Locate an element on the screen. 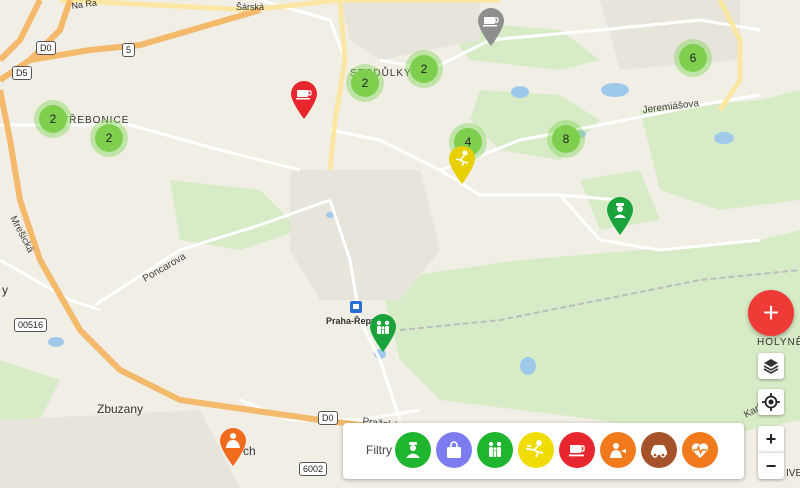 This screenshot has width=800, height=488. filter-sport is located at coordinates (536, 450).